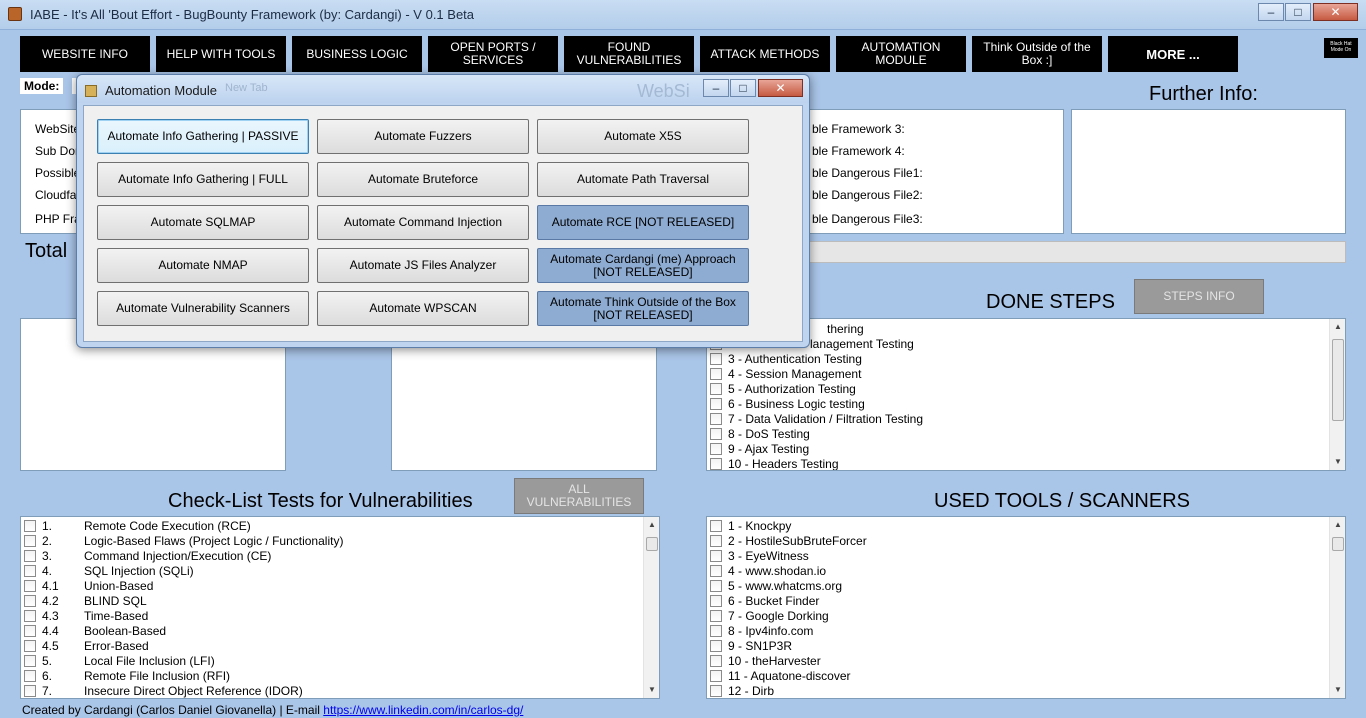 This screenshot has height=718, width=1366. Describe the element at coordinates (786, 358) in the screenshot. I see `list-item: 3 - Authentication Testing` at that location.